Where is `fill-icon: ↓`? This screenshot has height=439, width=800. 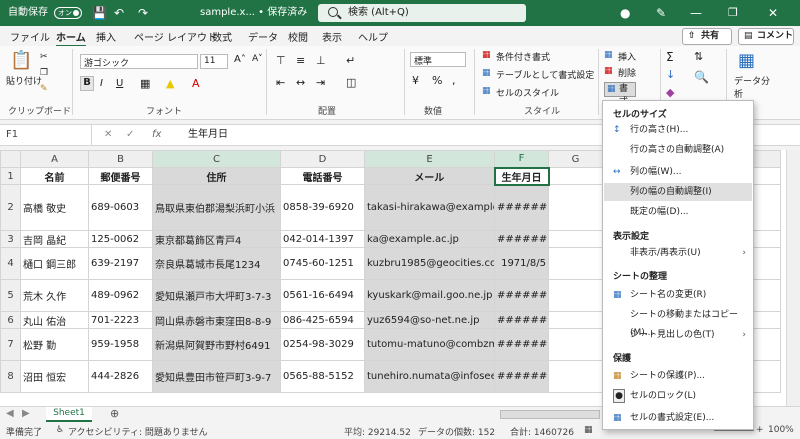 fill-icon: ↓ is located at coordinates (670, 74).